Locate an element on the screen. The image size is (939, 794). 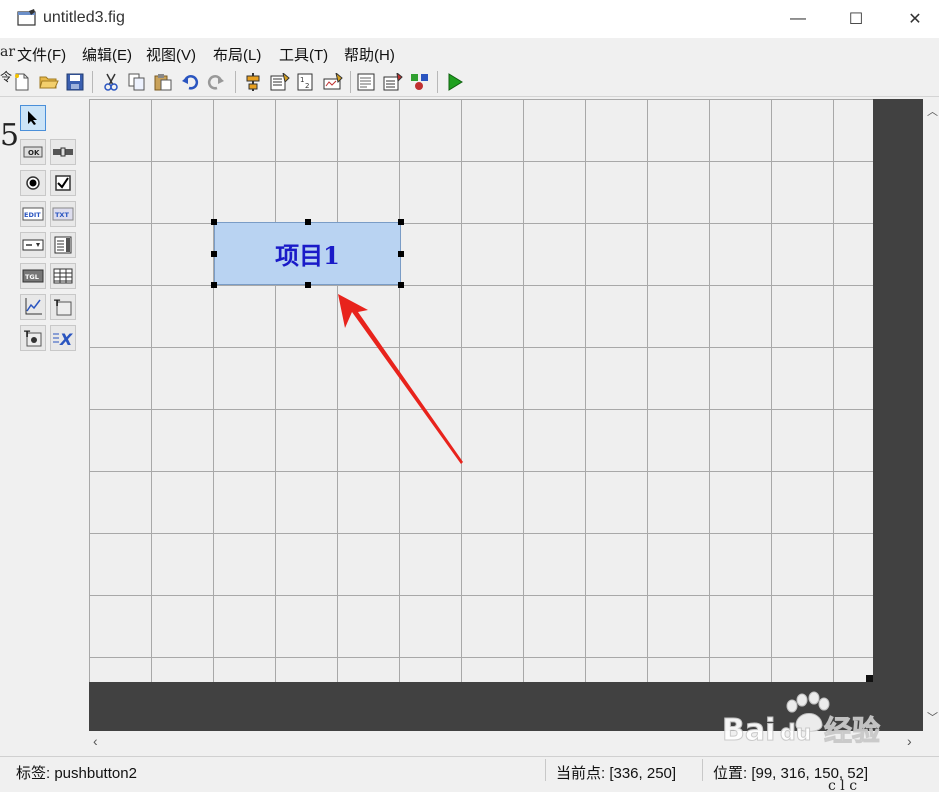
menu-bar: 文件(F) 编辑(E) 视图(V) 布局(L) 工具(T) 帮助(H) is located at coordinates (469, 52).